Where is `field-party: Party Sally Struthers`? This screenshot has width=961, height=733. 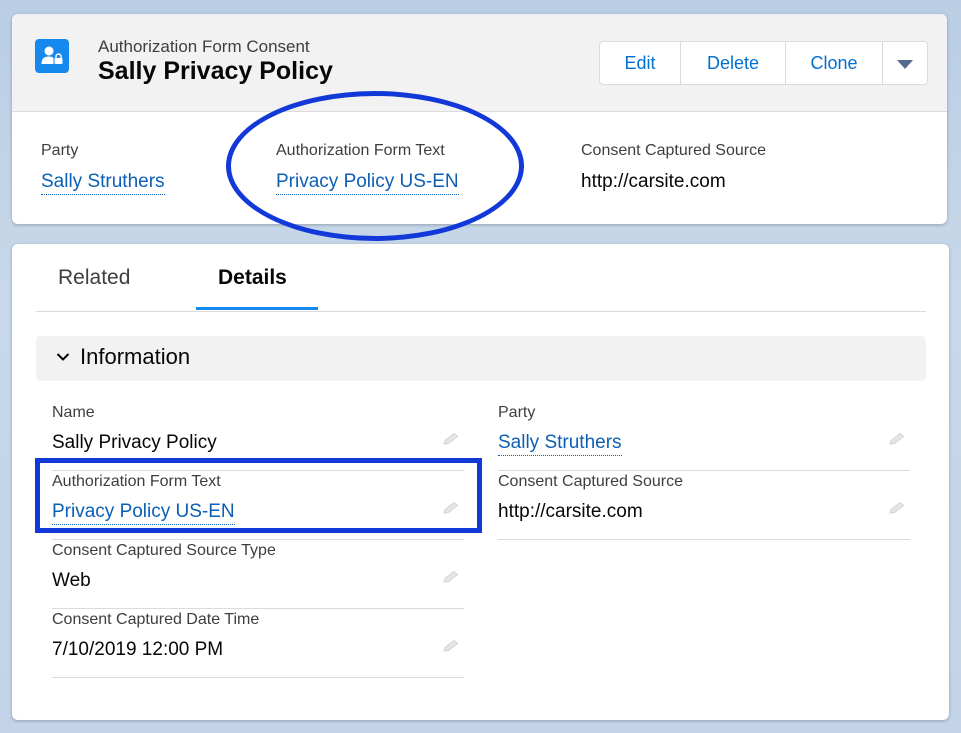 field-party: Party Sally Struthers is located at coordinates (704, 437).